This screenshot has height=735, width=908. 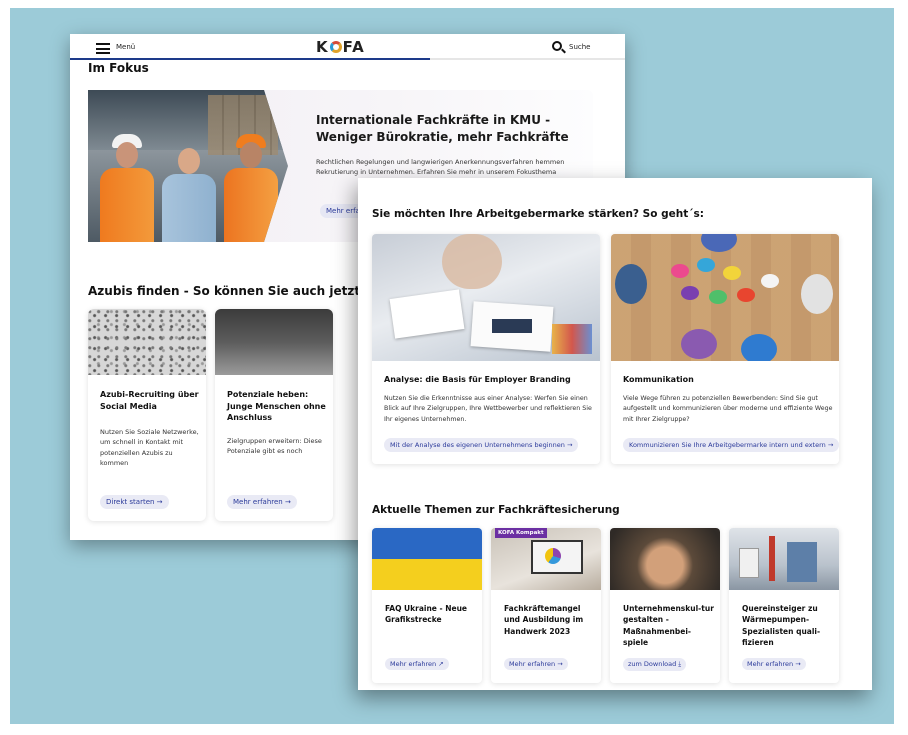 I want to click on kofa-logo: K FA, so click(x=340, y=47).